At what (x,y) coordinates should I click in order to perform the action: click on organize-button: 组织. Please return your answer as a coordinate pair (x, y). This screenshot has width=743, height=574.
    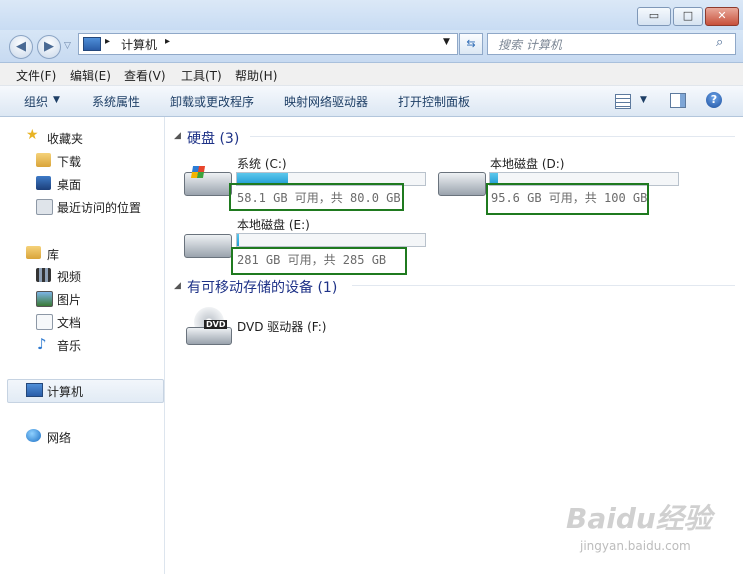
    Looking at the image, I should click on (36, 101).